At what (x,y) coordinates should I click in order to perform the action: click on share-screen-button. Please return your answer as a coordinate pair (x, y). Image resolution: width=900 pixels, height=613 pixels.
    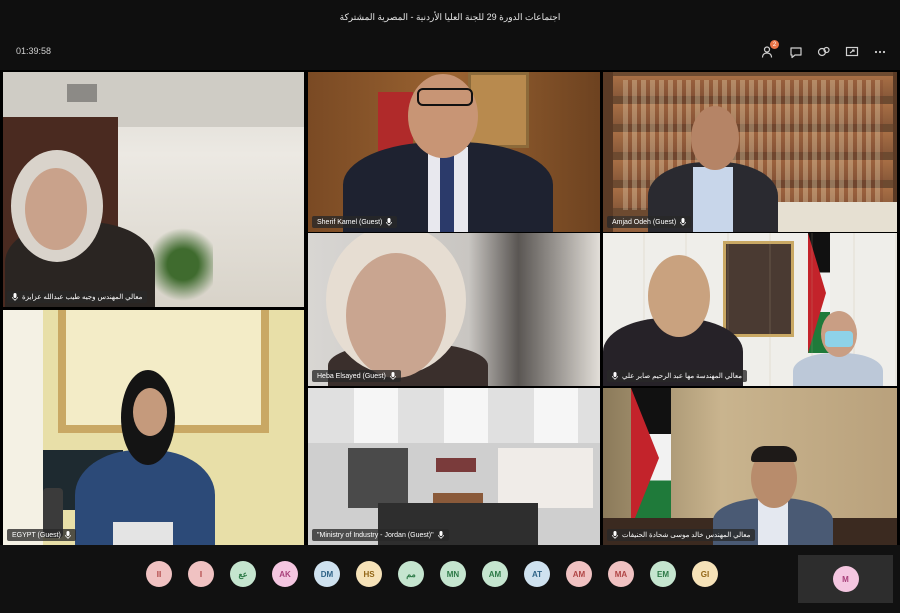
    Looking at the image, I should click on (852, 52).